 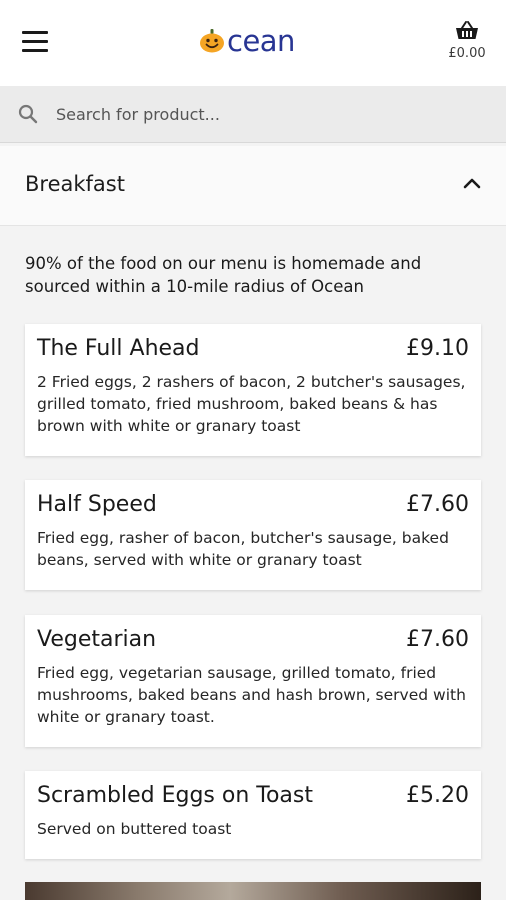 I want to click on app-header: cean £0.00, so click(x=253, y=43).